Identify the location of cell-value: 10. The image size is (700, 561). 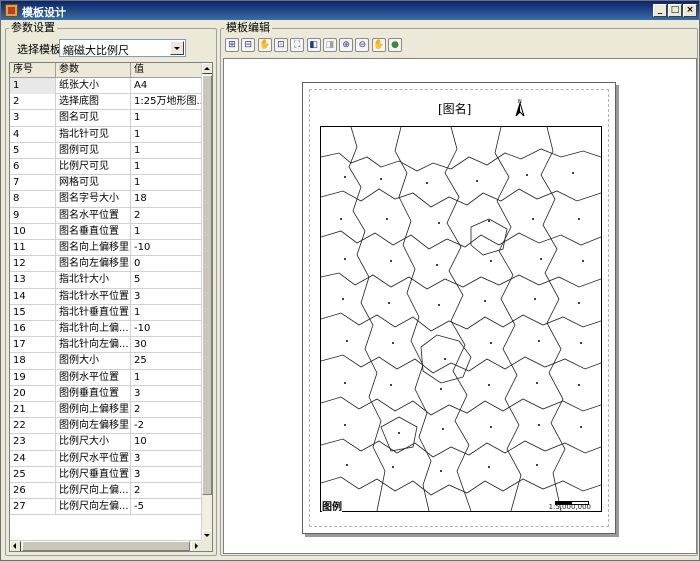
(166, 442).